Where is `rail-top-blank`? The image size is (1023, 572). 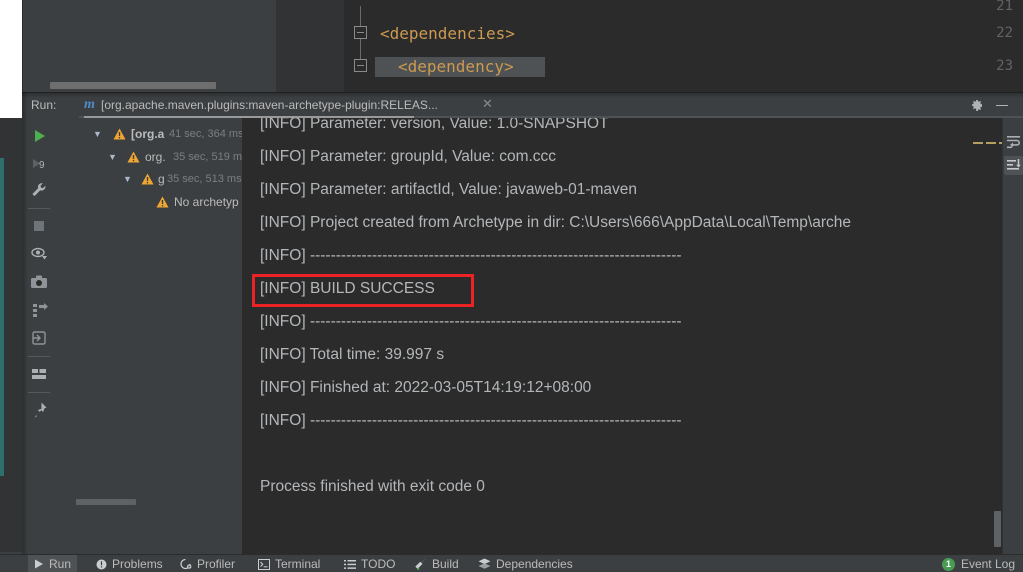
rail-top-blank is located at coordinates (11, 59).